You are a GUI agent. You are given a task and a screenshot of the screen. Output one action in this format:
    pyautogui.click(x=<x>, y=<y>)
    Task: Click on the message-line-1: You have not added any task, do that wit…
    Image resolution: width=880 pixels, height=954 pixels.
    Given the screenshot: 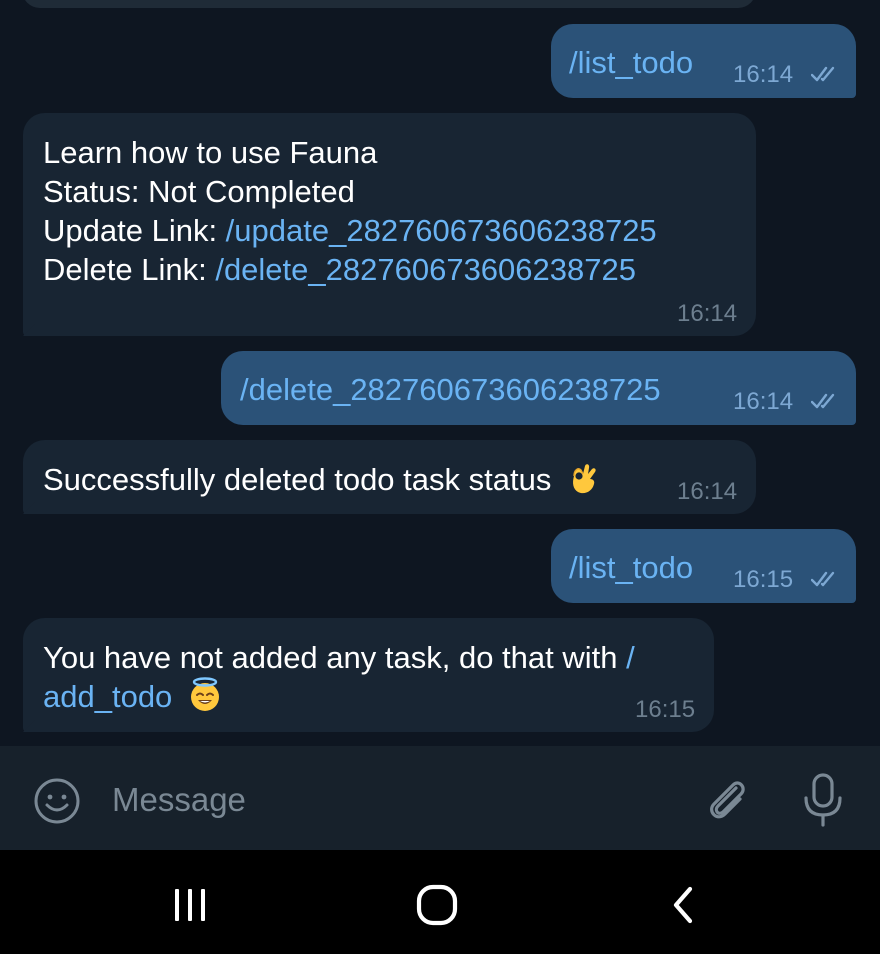 What is the action you would take?
    pyautogui.click(x=339, y=657)
    